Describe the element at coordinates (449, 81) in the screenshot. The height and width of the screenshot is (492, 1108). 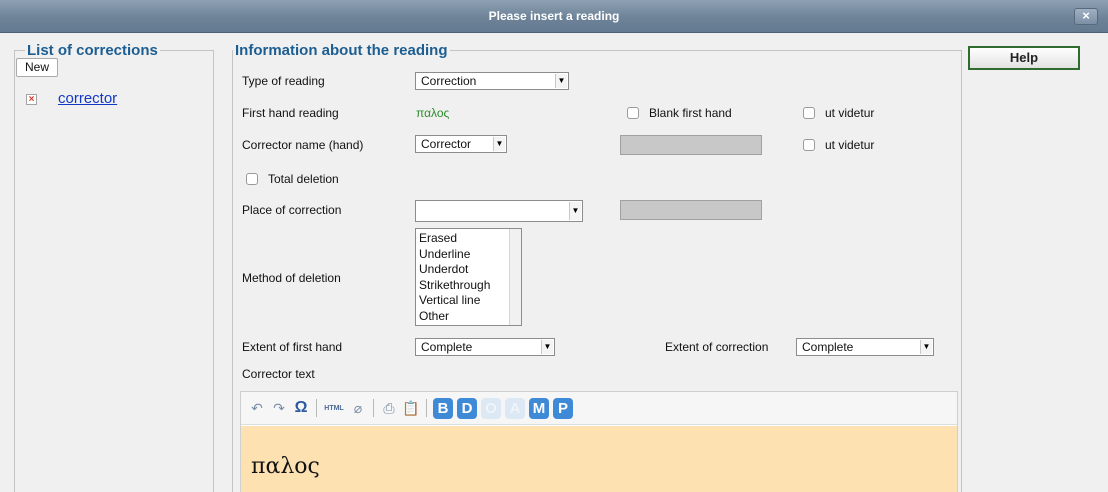
I see `type-of-reading-value: Correction` at that location.